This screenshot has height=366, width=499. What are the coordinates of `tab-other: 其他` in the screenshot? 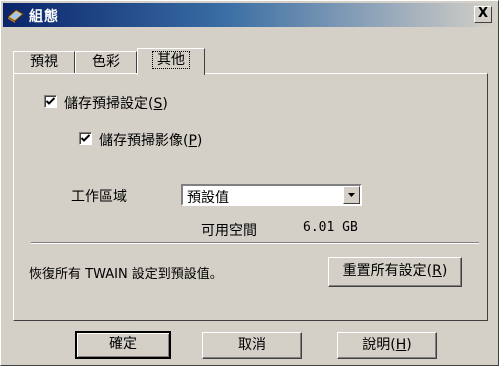 It's located at (171, 61).